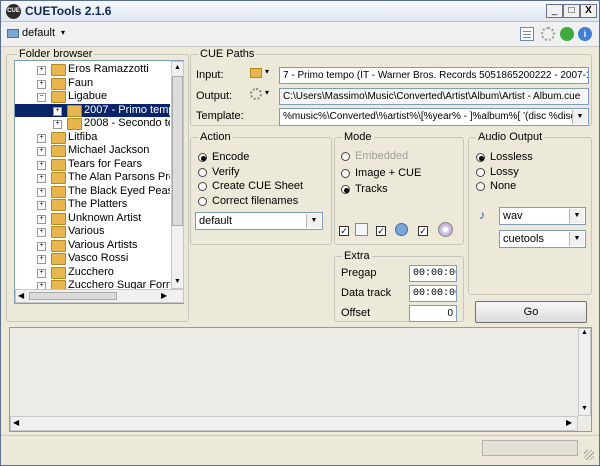 Image resolution: width=600 pixels, height=466 pixels. Describe the element at coordinates (127, 123) in the screenshot. I see `tree-item-label: 2008 - Secondo temp` at that location.